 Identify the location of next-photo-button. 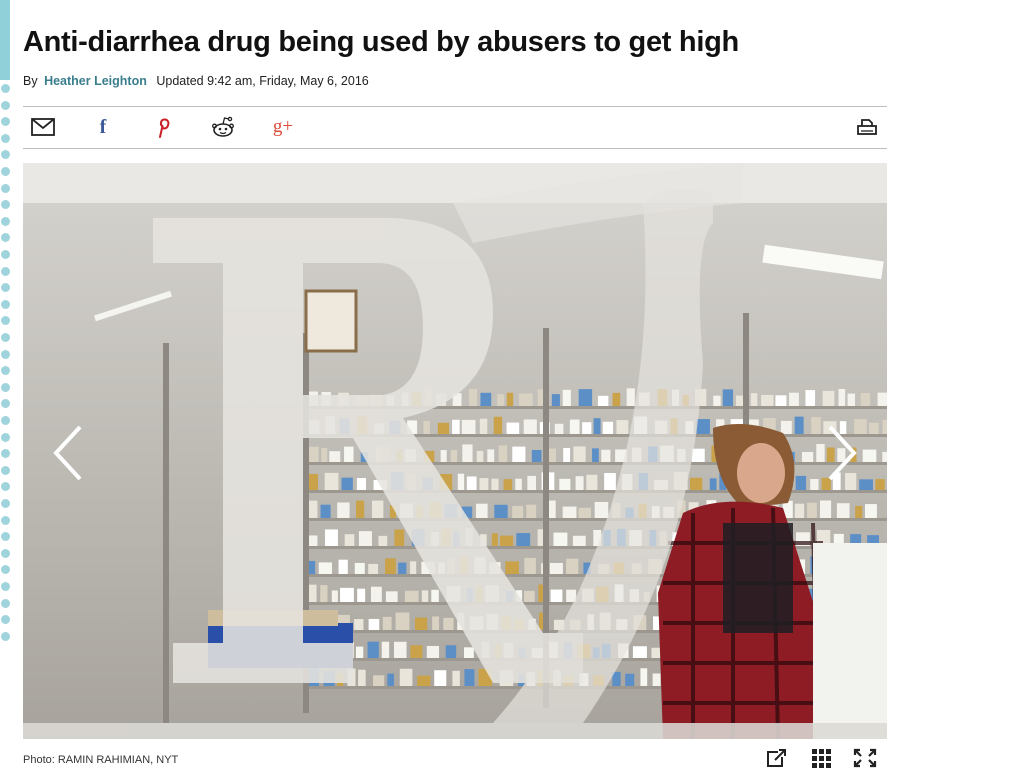
(840, 453).